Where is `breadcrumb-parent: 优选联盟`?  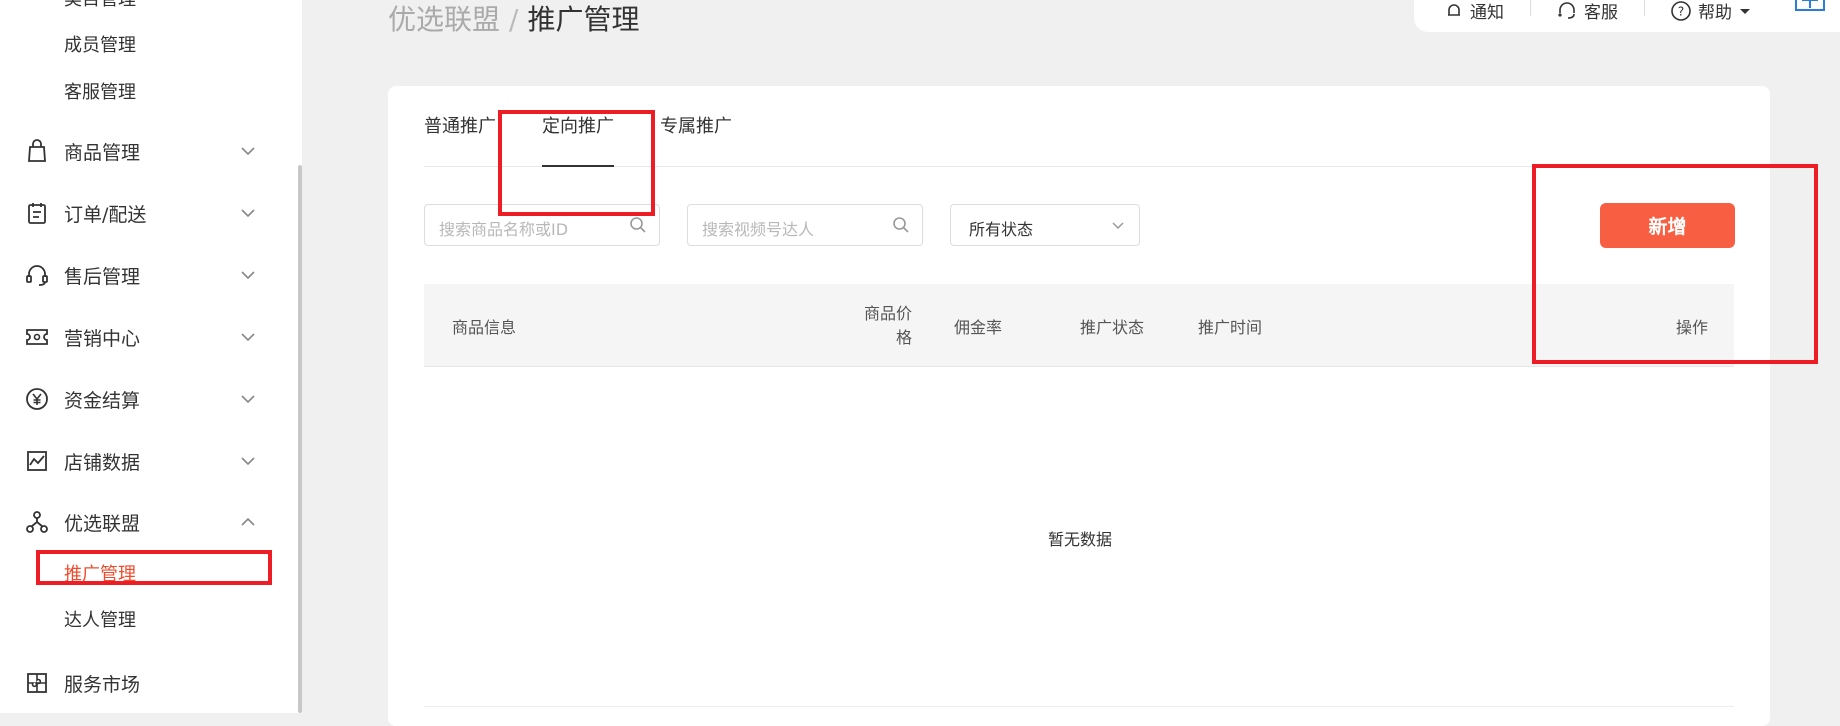 breadcrumb-parent: 优选联盟 is located at coordinates (444, 19).